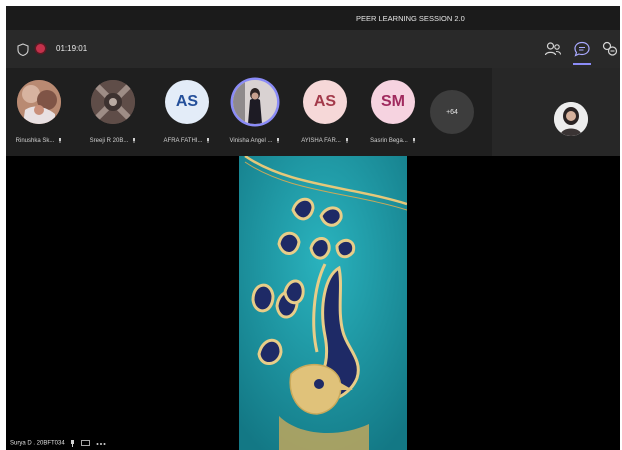 This screenshot has height=450, width=622. What do you see at coordinates (553, 49) in the screenshot?
I see `people-icon` at bounding box center [553, 49].